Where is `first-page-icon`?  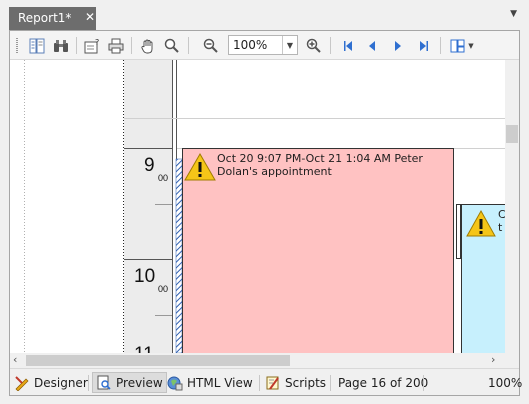 first-page-icon is located at coordinates (348, 45).